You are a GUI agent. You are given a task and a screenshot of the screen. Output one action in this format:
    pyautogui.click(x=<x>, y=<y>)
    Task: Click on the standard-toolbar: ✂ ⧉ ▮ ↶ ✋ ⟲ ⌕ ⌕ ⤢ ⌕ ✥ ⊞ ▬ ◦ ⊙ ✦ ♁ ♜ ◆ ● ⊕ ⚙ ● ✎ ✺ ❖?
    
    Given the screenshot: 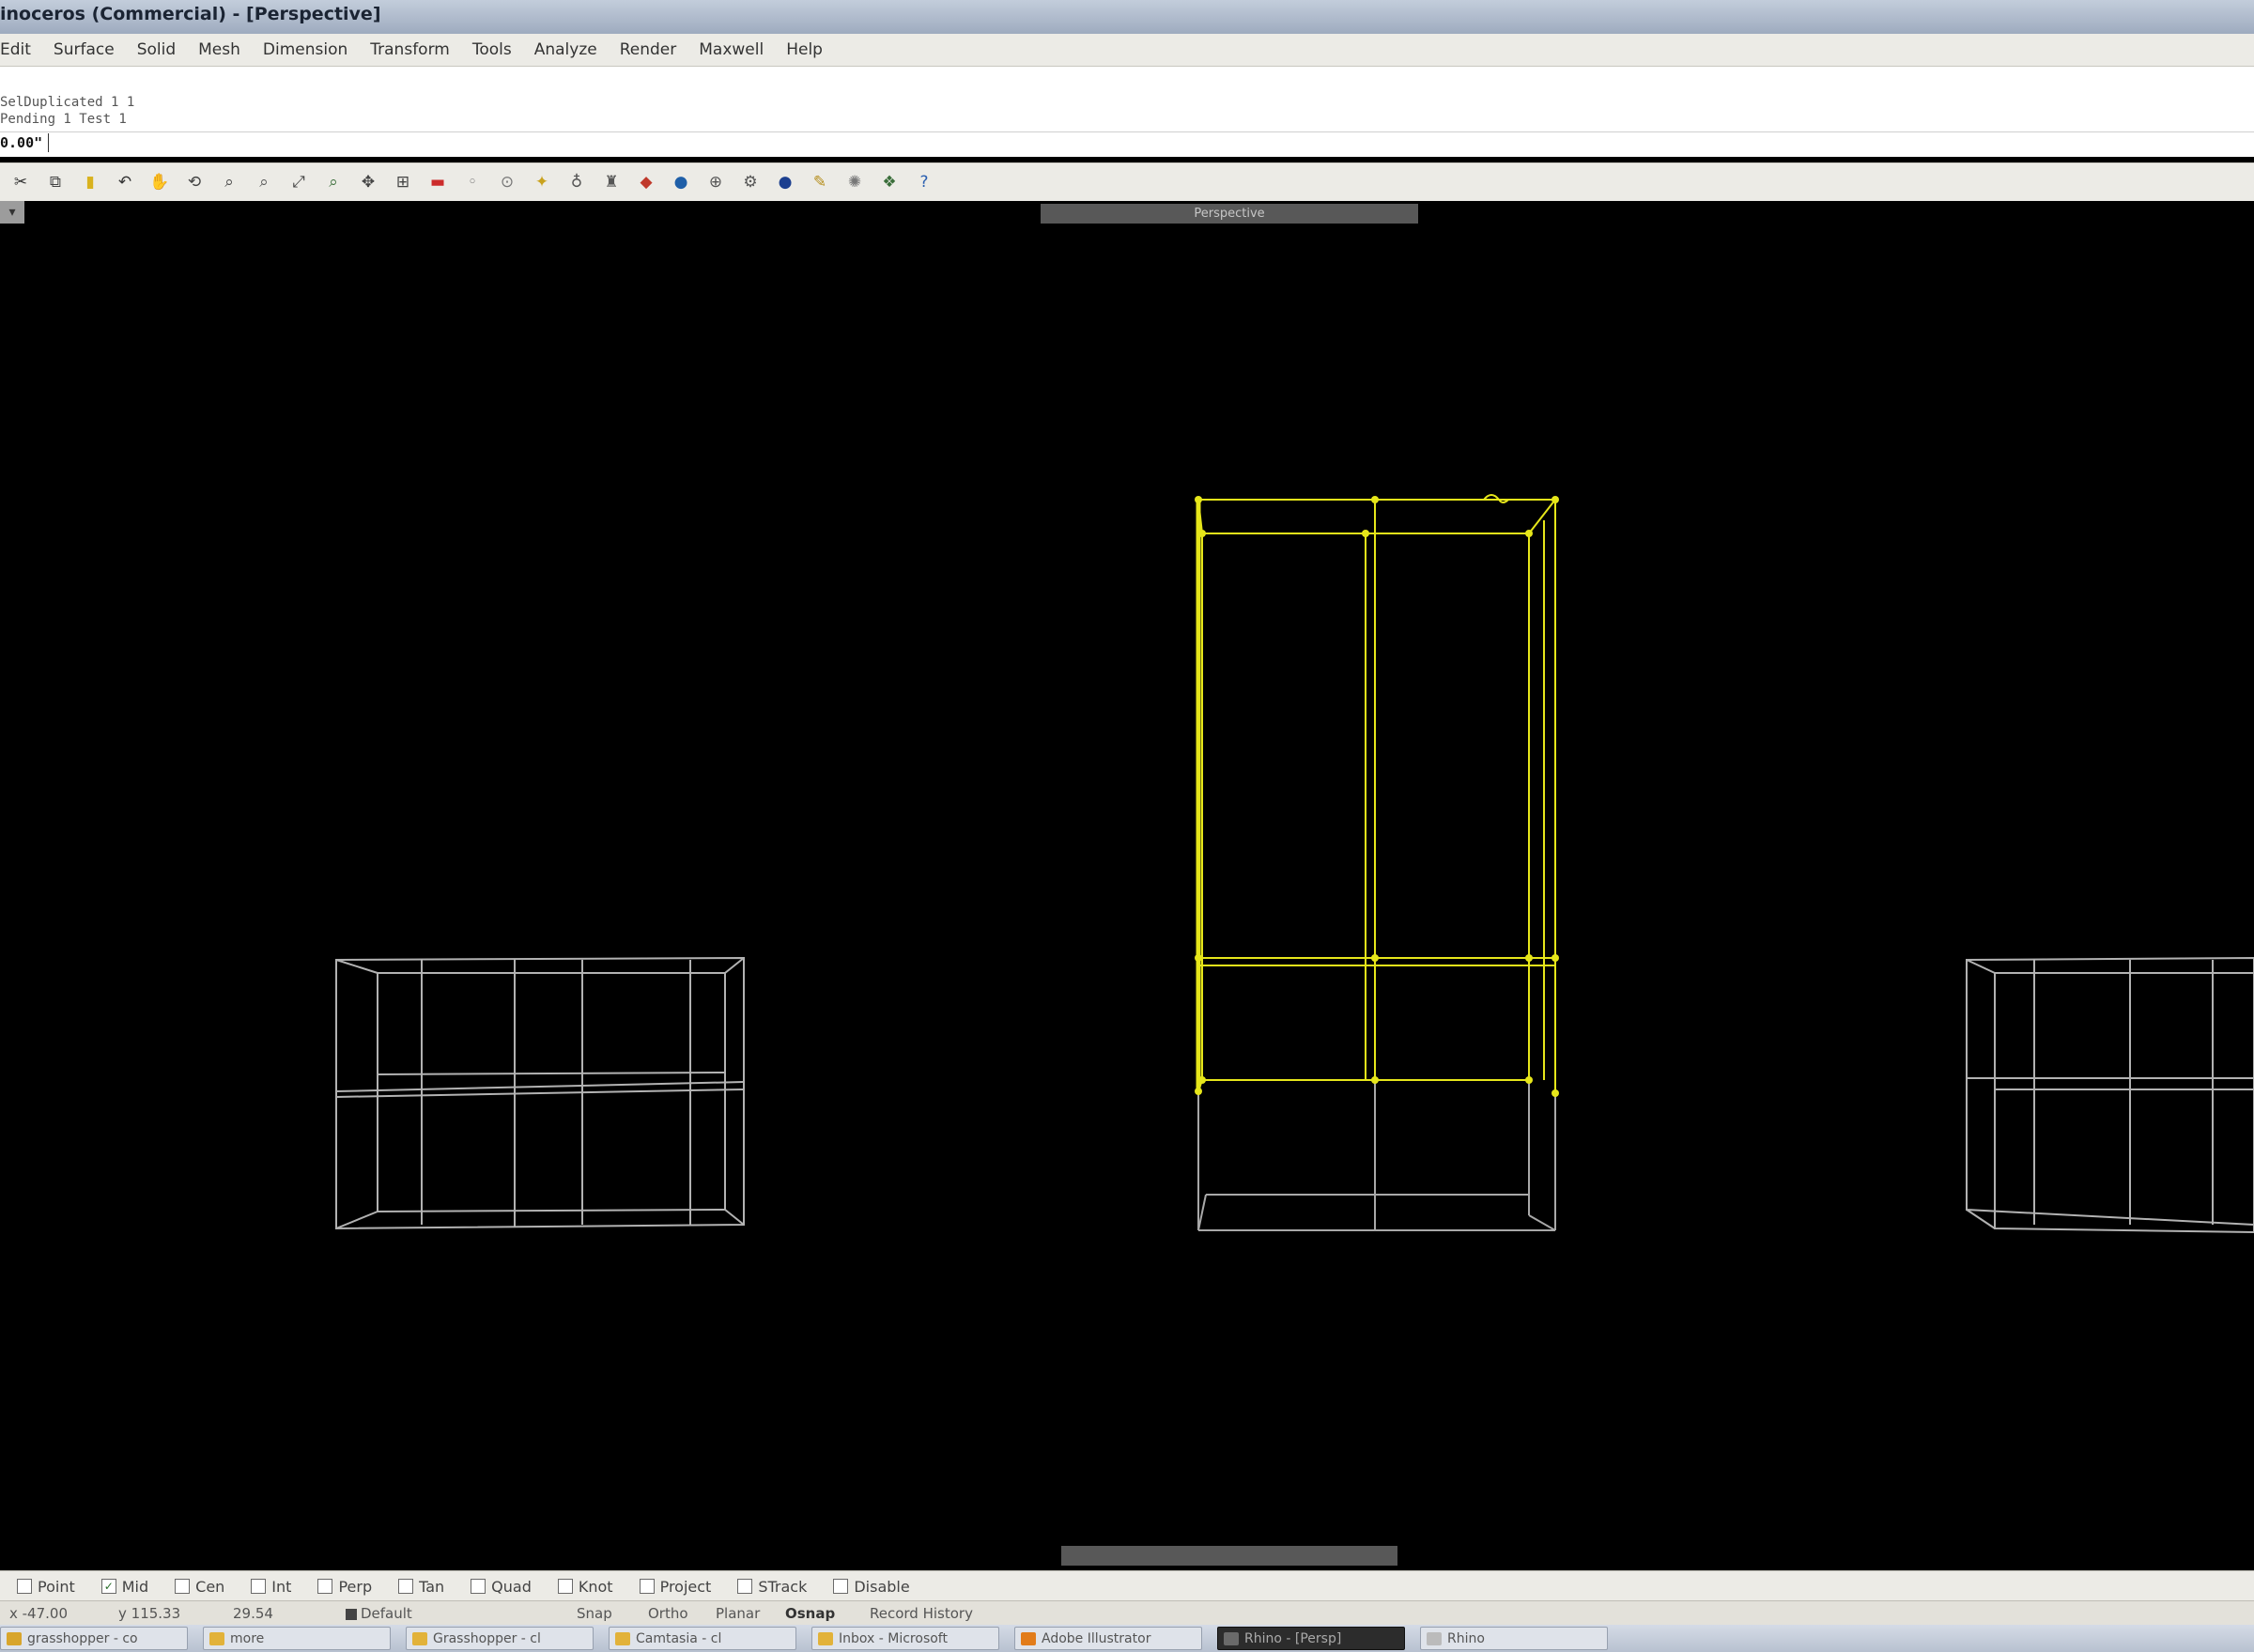 What is the action you would take?
    pyautogui.click(x=1127, y=182)
    